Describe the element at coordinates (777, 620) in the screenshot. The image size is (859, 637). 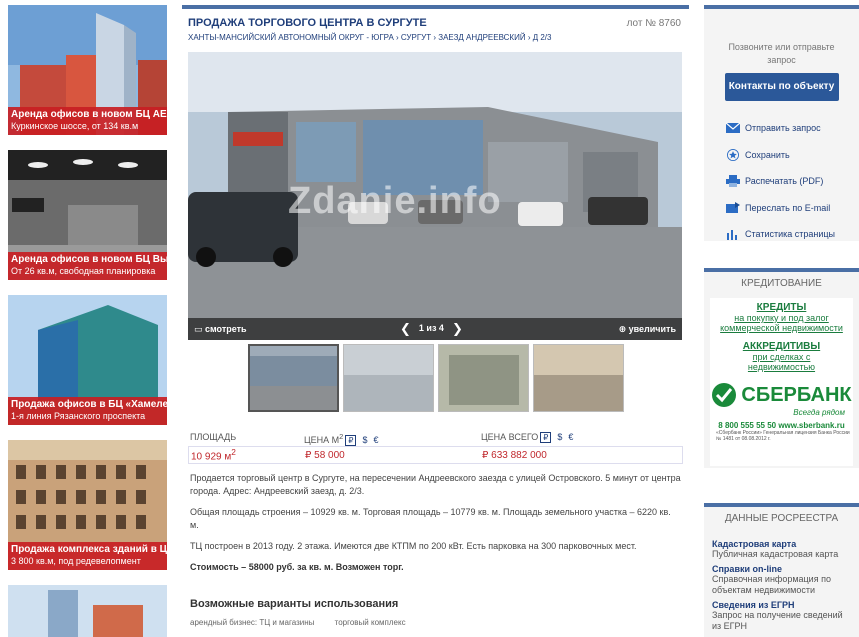
I see `ros-desc: Запрос на получение сведений из ЕГРН` at that location.